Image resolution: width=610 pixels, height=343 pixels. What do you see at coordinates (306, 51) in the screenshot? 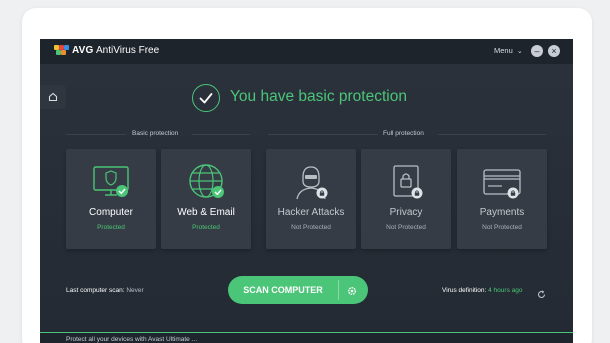
I see `title-bar: AVG AntiVirus Free Menu ⌄ – ×` at bounding box center [306, 51].